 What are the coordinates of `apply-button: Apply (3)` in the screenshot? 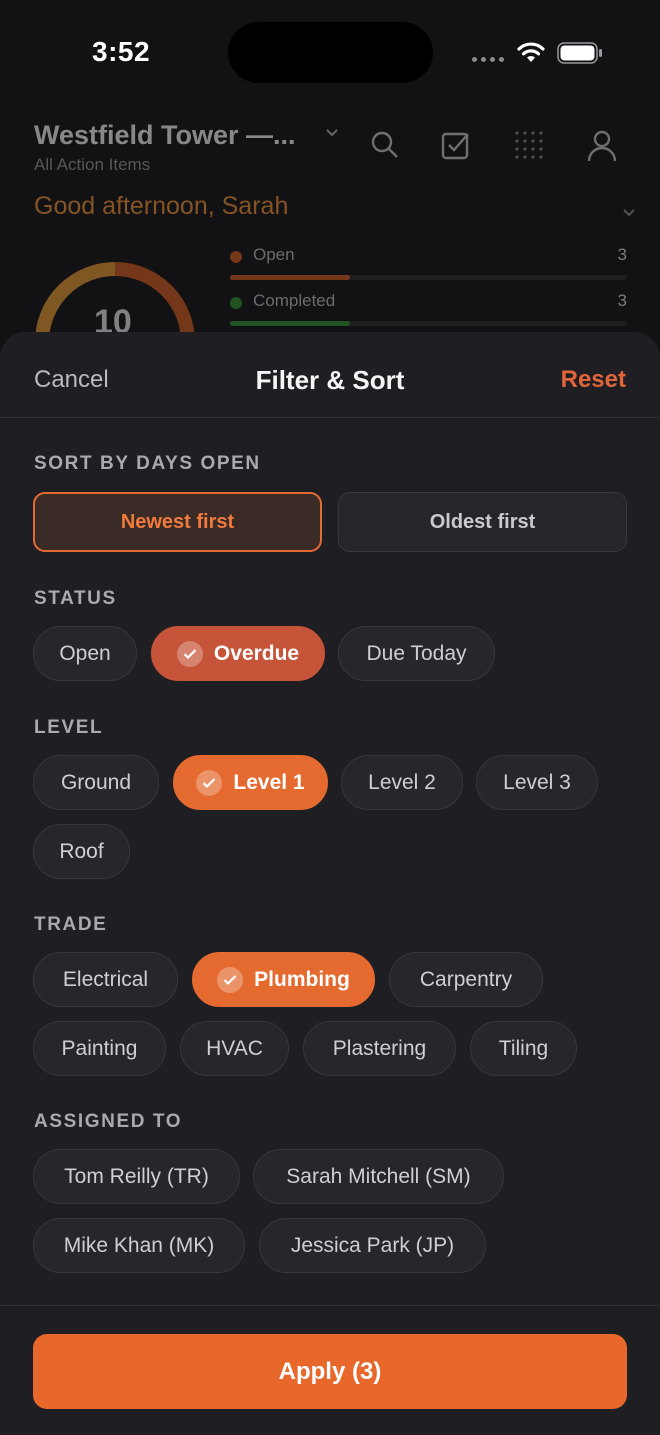 It's located at (330, 1371).